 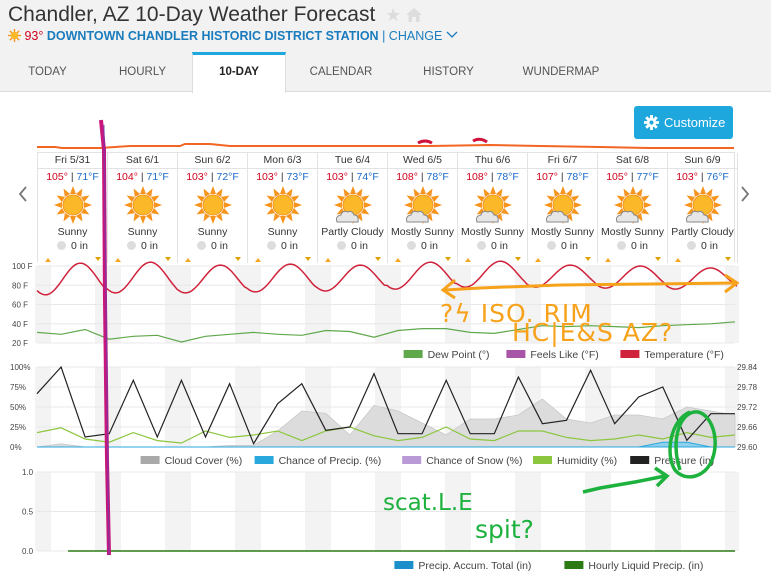 What do you see at coordinates (192, 14) in the screenshot?
I see `page-title: Chandler, AZ 10-Day Weather Forecast` at bounding box center [192, 14].